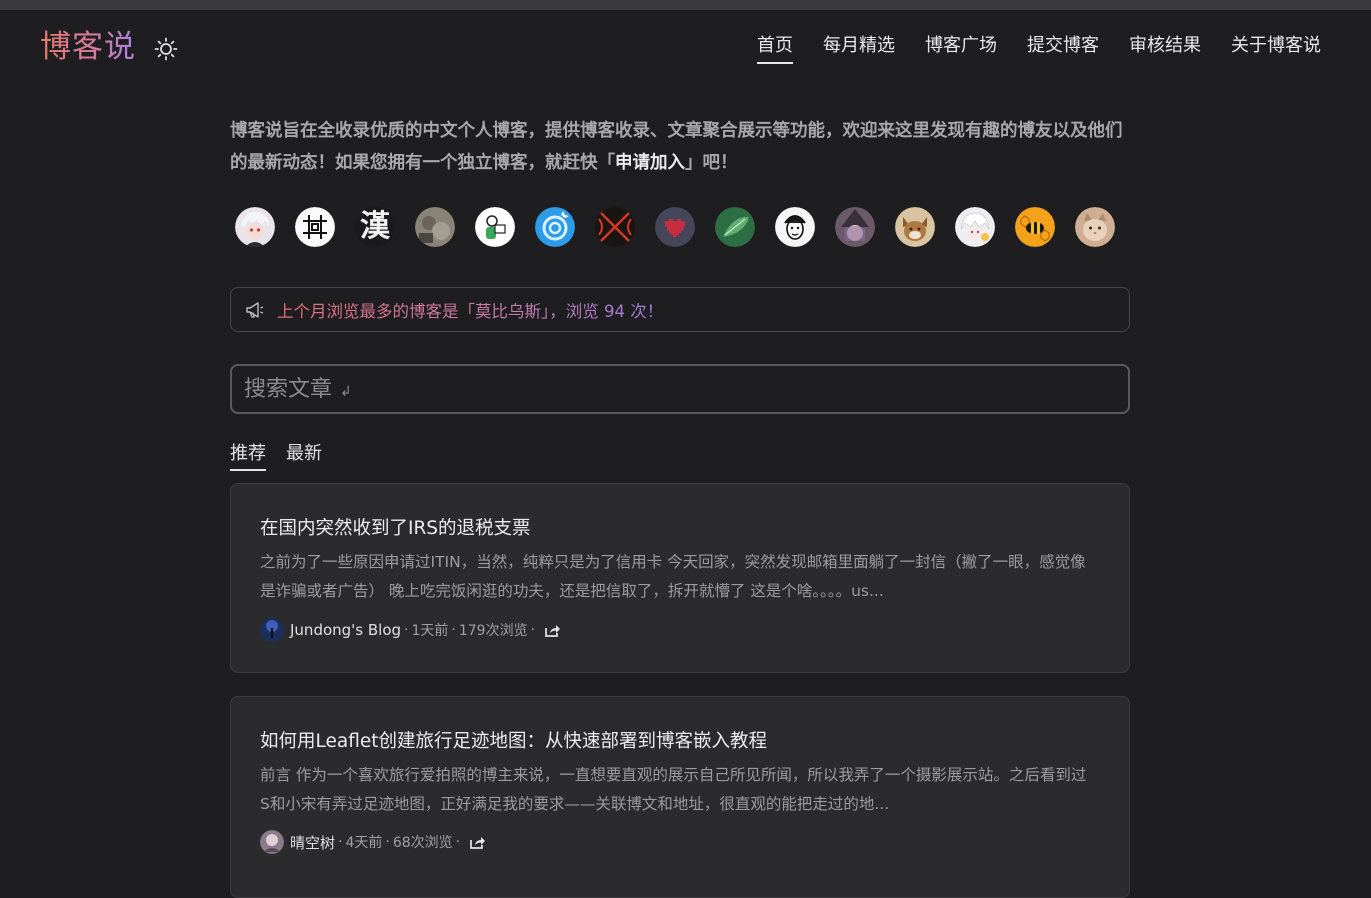 This screenshot has height=898, width=1371. Describe the element at coordinates (395, 527) in the screenshot. I see `article-title: 在国内突然收到了IRS的退税支票` at that location.